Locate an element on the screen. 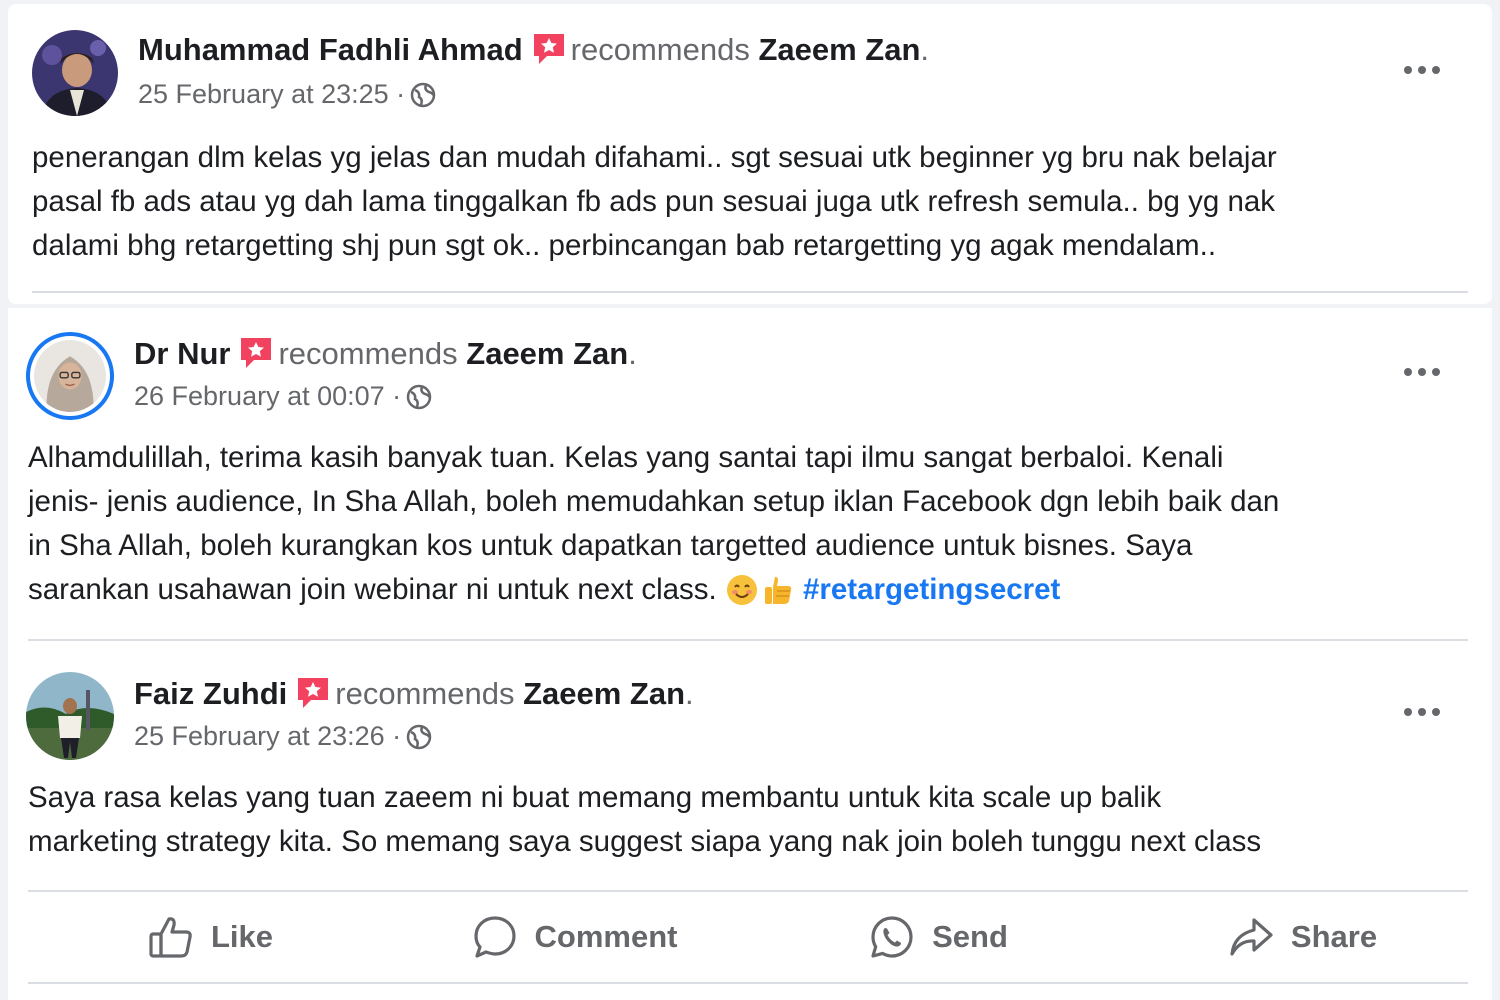  author-name: Muhammad Fadhli Ahmad is located at coordinates (330, 49).